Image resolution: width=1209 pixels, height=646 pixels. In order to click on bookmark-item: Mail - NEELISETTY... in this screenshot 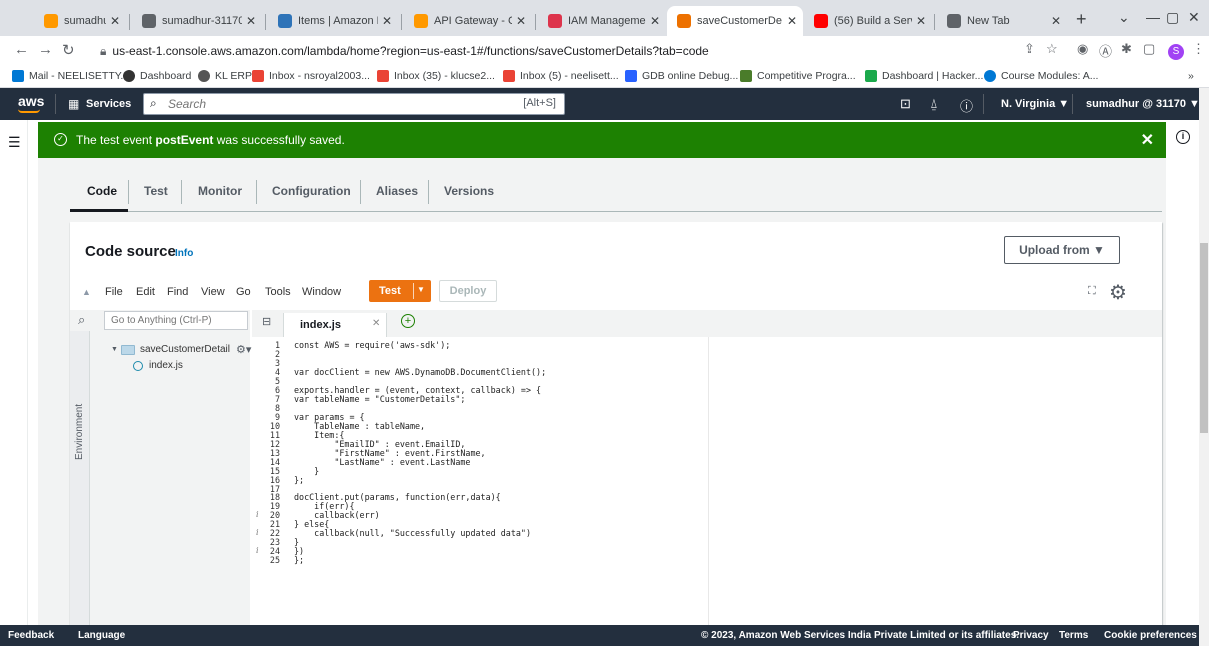, I will do `click(70, 76)`.